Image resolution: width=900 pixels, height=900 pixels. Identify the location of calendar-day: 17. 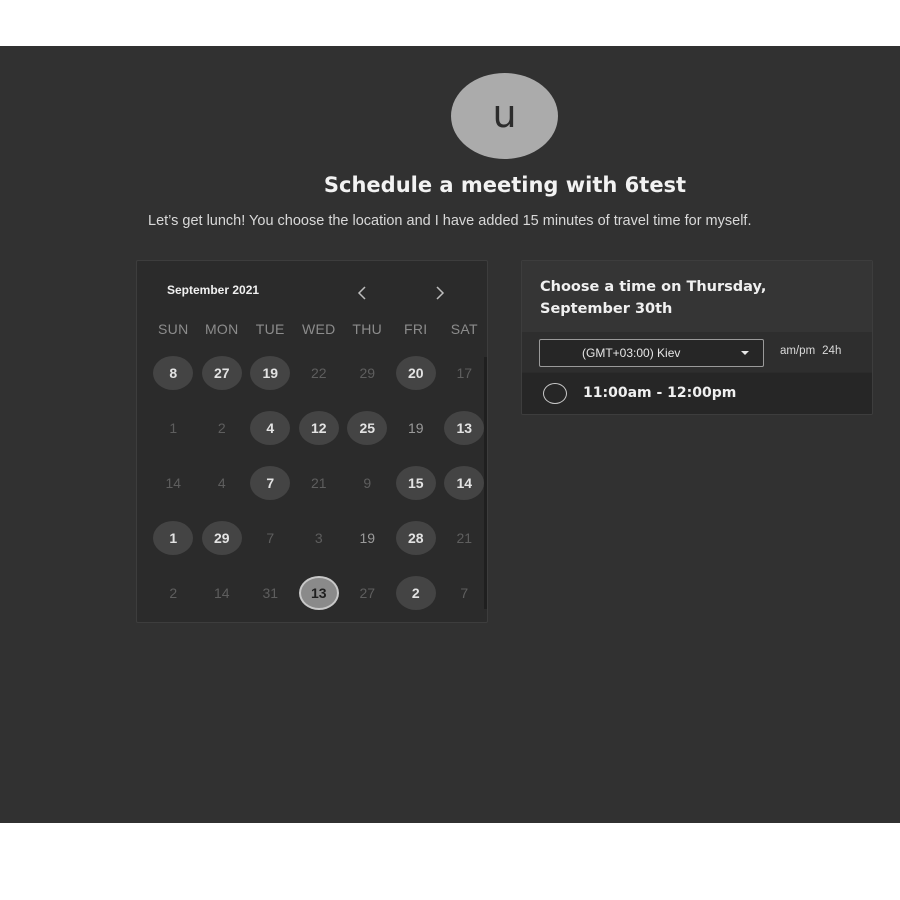
(463, 372).